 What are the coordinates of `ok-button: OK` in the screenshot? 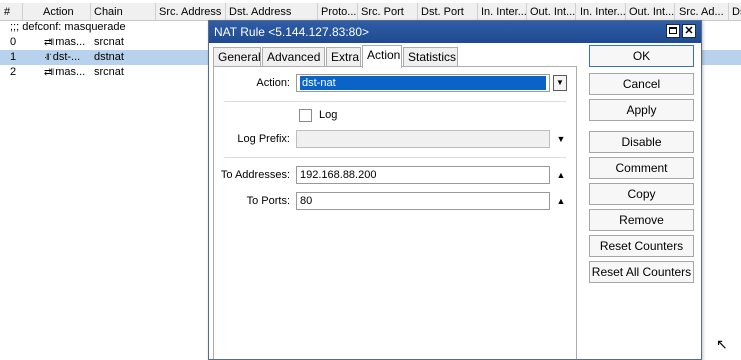 It's located at (641, 56).